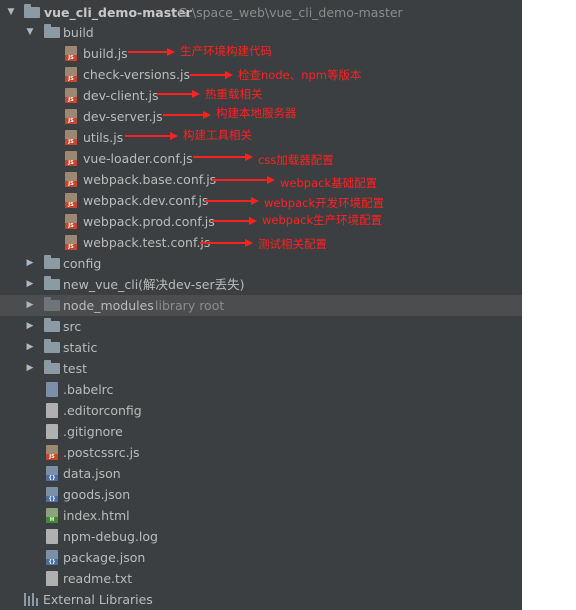 Image resolution: width=576 pixels, height=610 pixels. What do you see at coordinates (121, 95) in the screenshot?
I see `file-name: dev-client.js` at bounding box center [121, 95].